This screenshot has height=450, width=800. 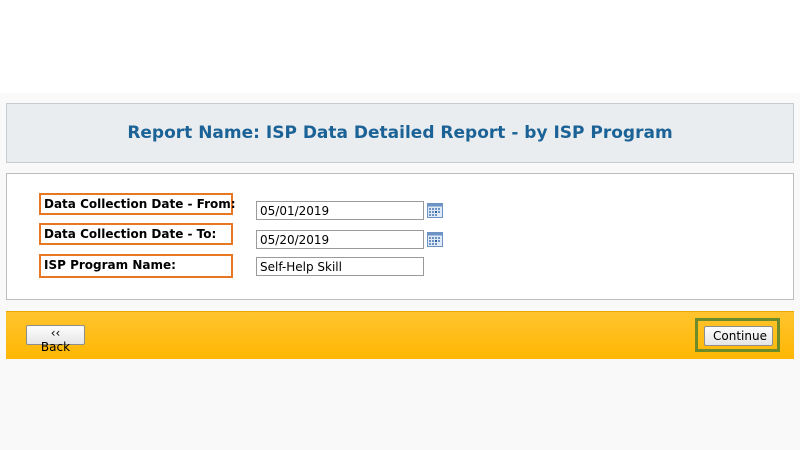 What do you see at coordinates (400, 335) in the screenshot?
I see `action-bar: ‹‹ Back Continue` at bounding box center [400, 335].